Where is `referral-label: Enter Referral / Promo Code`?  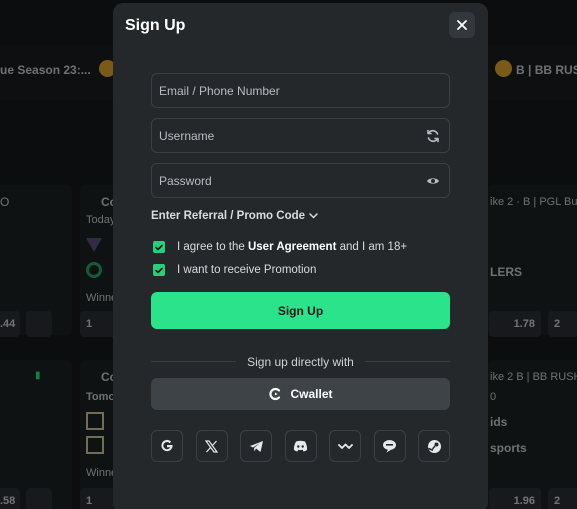 referral-label: Enter Referral / Promo Code is located at coordinates (228, 216).